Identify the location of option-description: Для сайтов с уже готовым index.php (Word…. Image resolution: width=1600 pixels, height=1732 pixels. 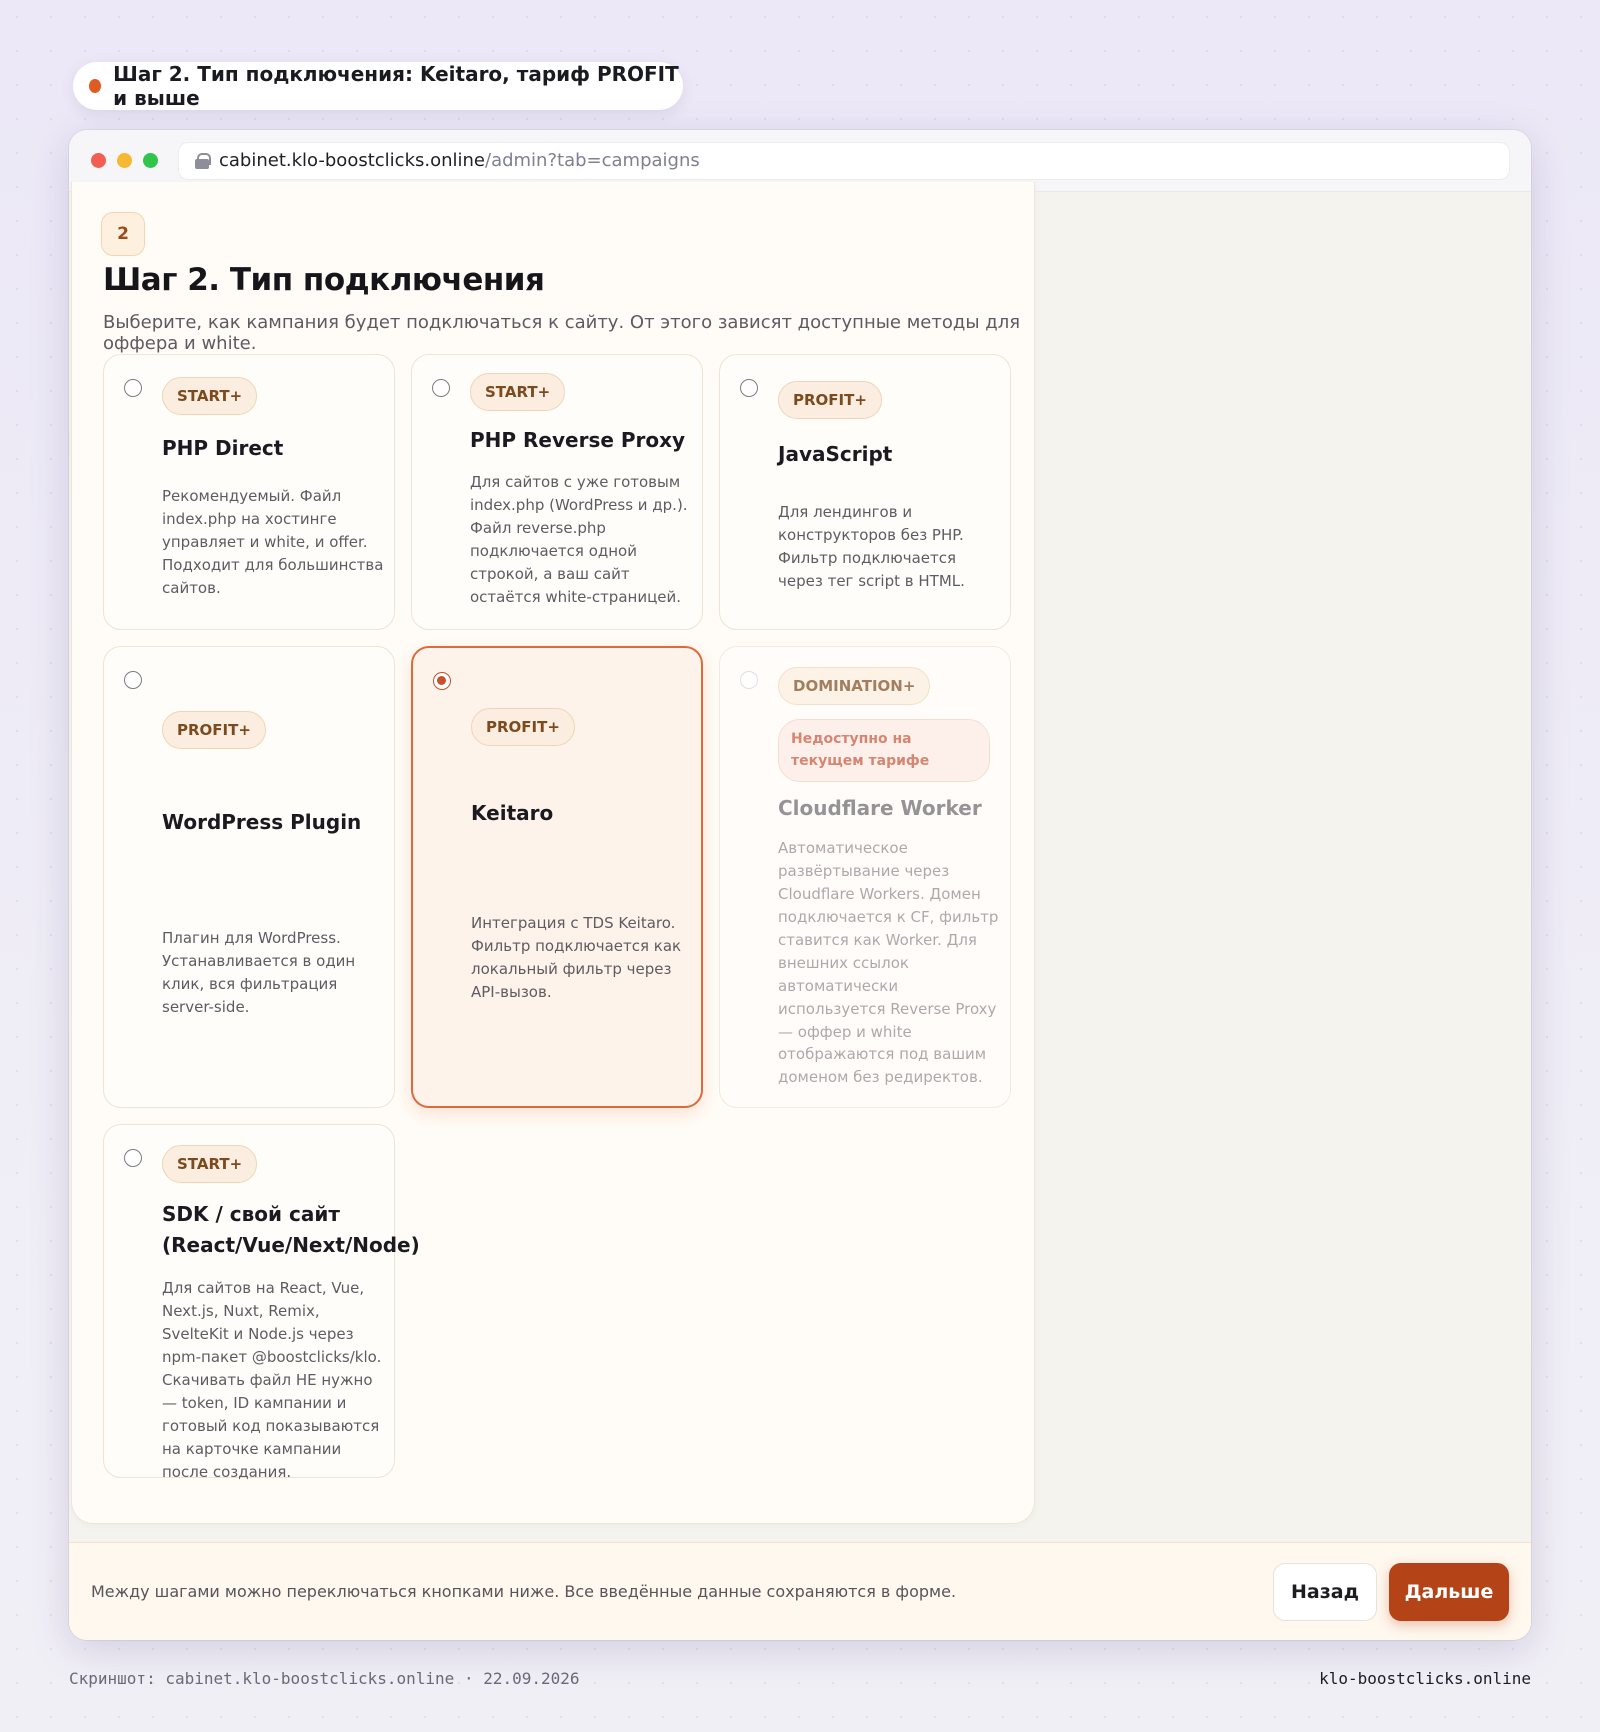
(579, 539).